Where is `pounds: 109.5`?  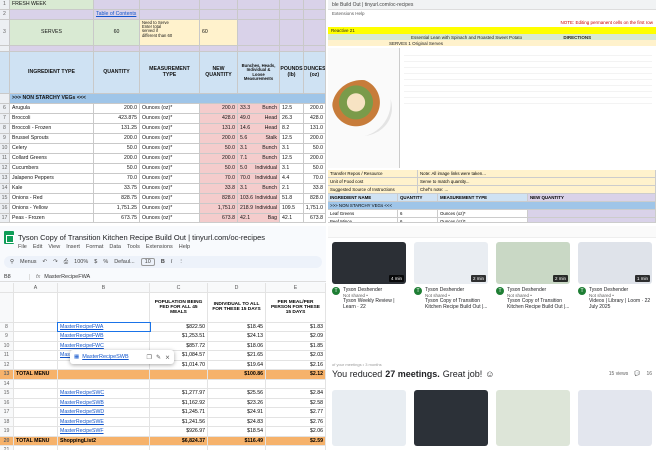 pounds: 109.5 is located at coordinates (292, 208).